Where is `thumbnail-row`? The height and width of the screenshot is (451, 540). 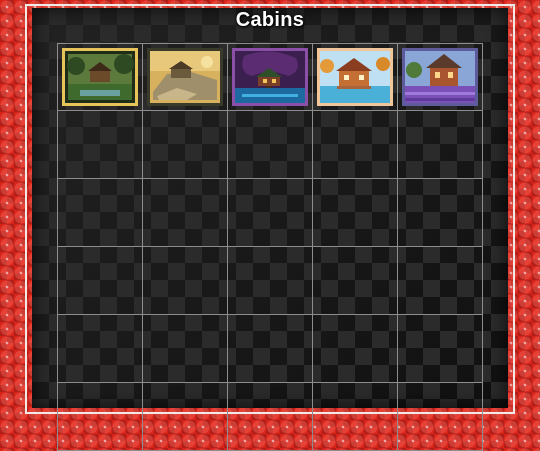
thumbnail-row is located at coordinates (270, 77).